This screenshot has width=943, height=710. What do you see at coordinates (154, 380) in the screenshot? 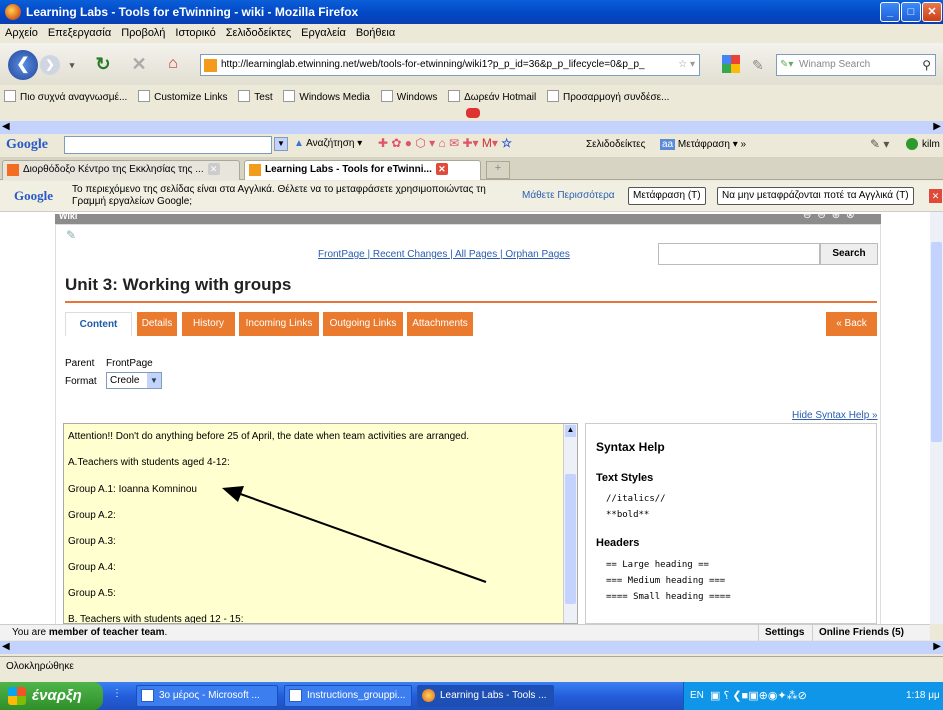
I see `chevron-down-icon: ▼` at bounding box center [154, 380].